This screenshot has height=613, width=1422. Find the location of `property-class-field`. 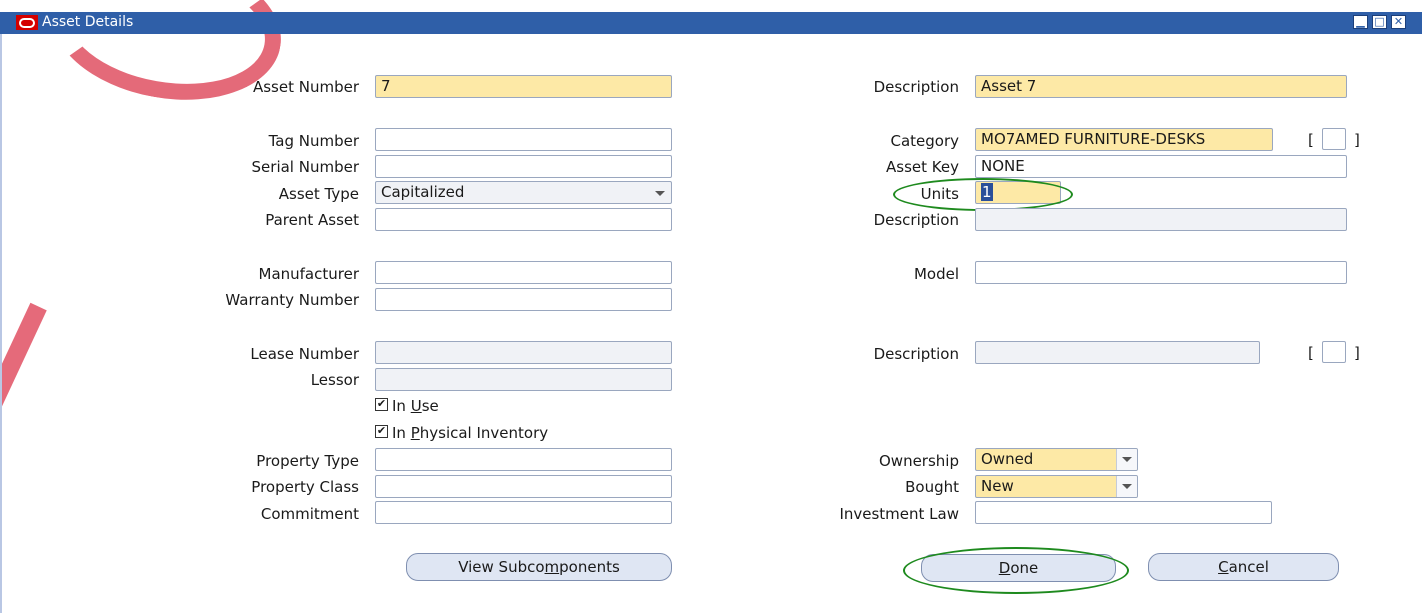

property-class-field is located at coordinates (523, 486).